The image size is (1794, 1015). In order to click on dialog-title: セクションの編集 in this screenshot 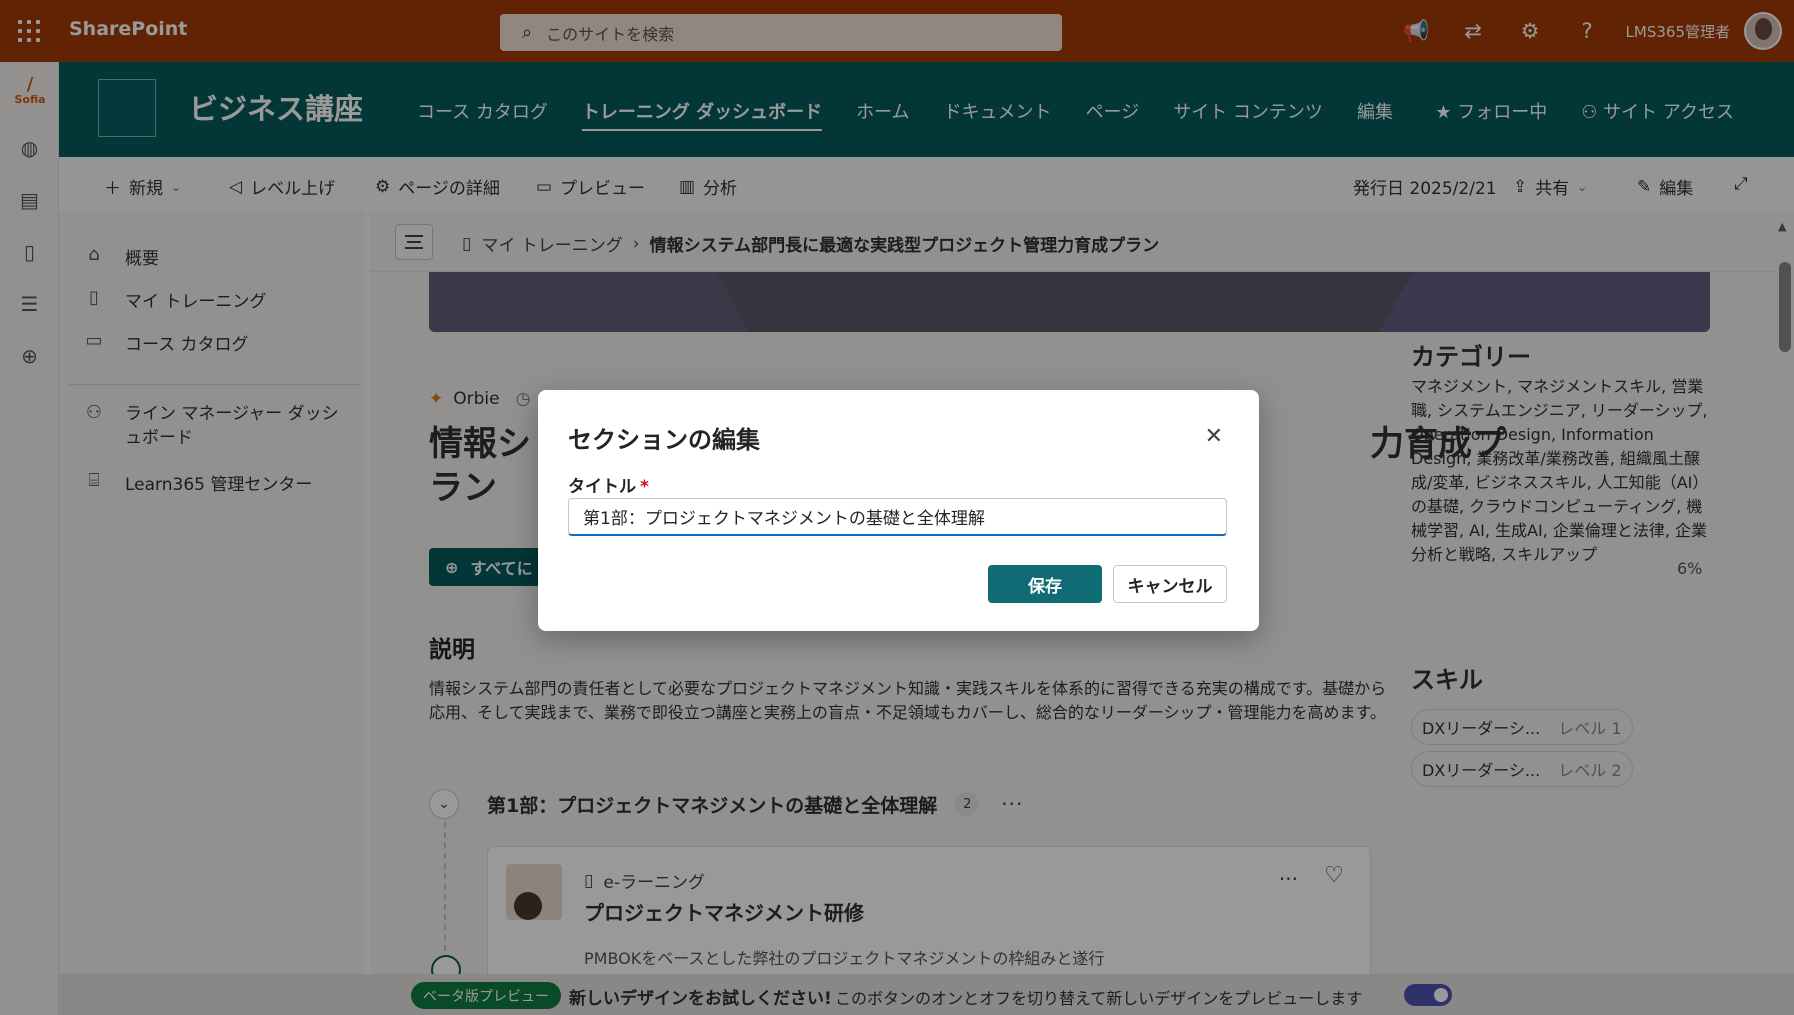, I will do `click(664, 440)`.